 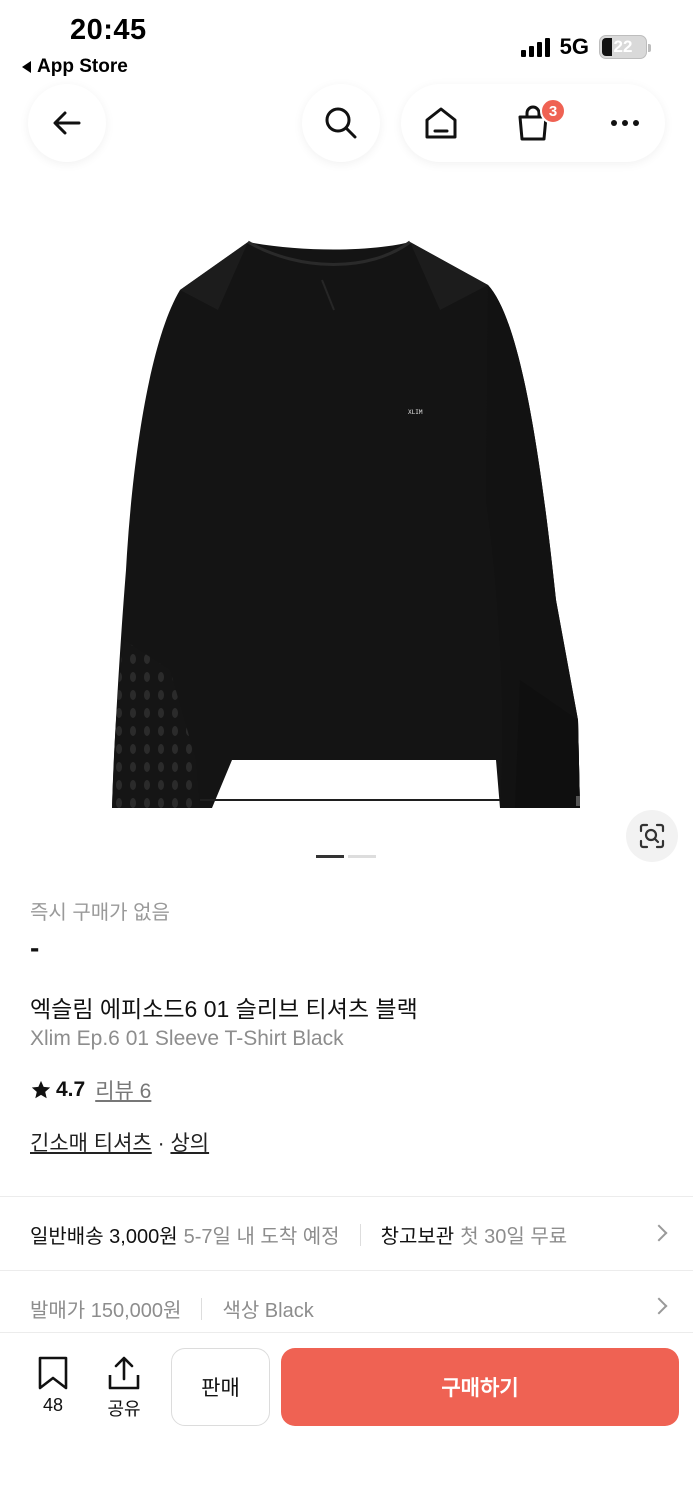 I want to click on meta-row: 발매가 150,000원 색상 Black, so click(x=172, y=1308).